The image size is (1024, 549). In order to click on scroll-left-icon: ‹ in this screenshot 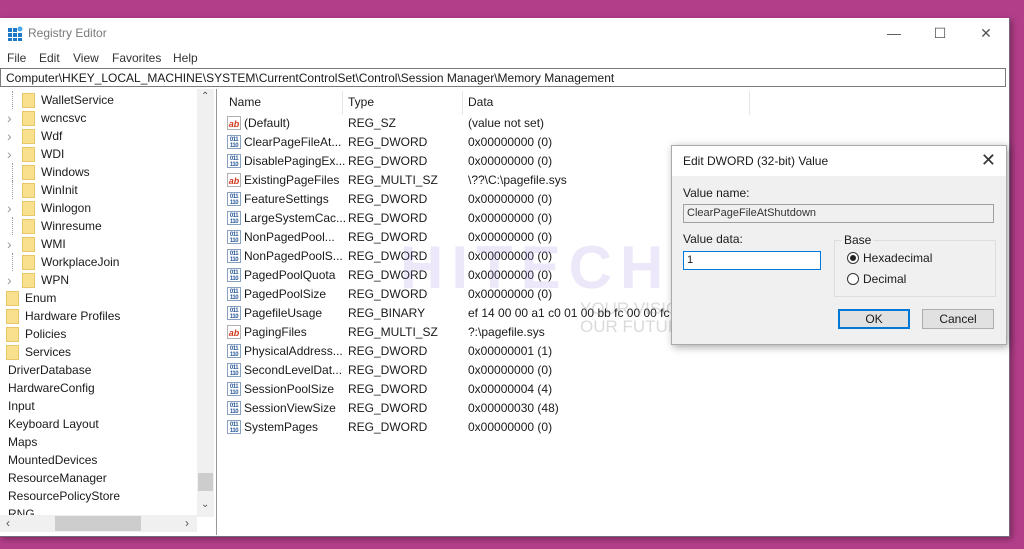, I will do `click(8, 523)`.